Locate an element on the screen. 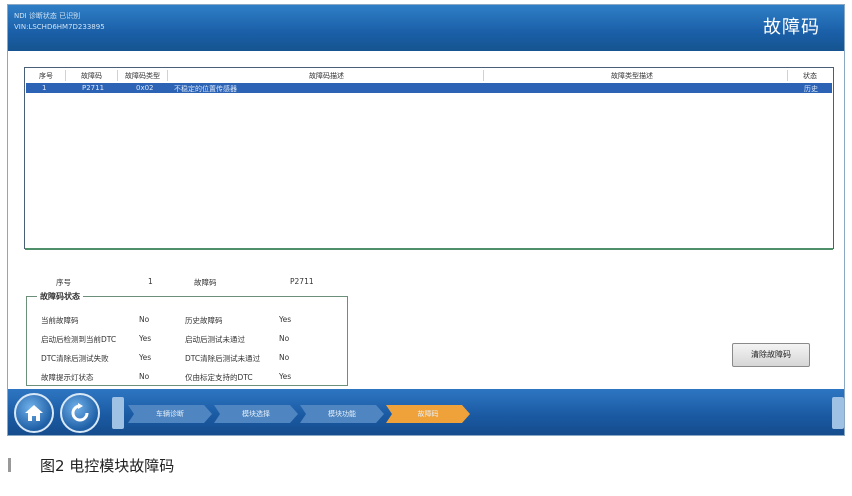  caption-marker is located at coordinates (9, 465).